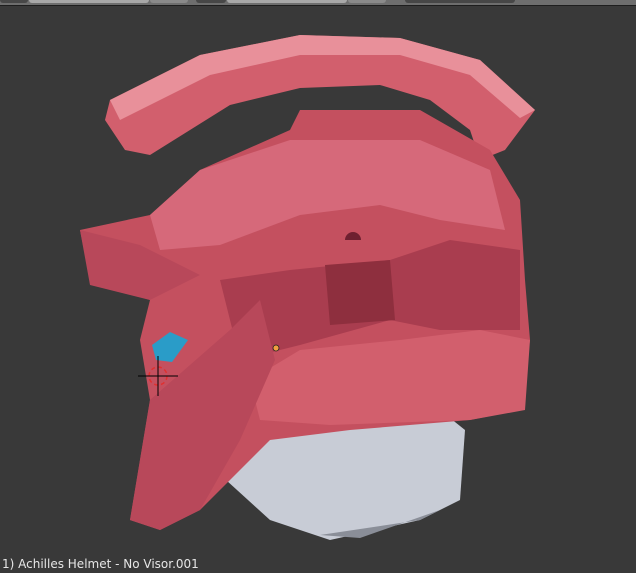 This screenshot has height=573, width=636. I want to click on header-dropdown, so click(460, 1).